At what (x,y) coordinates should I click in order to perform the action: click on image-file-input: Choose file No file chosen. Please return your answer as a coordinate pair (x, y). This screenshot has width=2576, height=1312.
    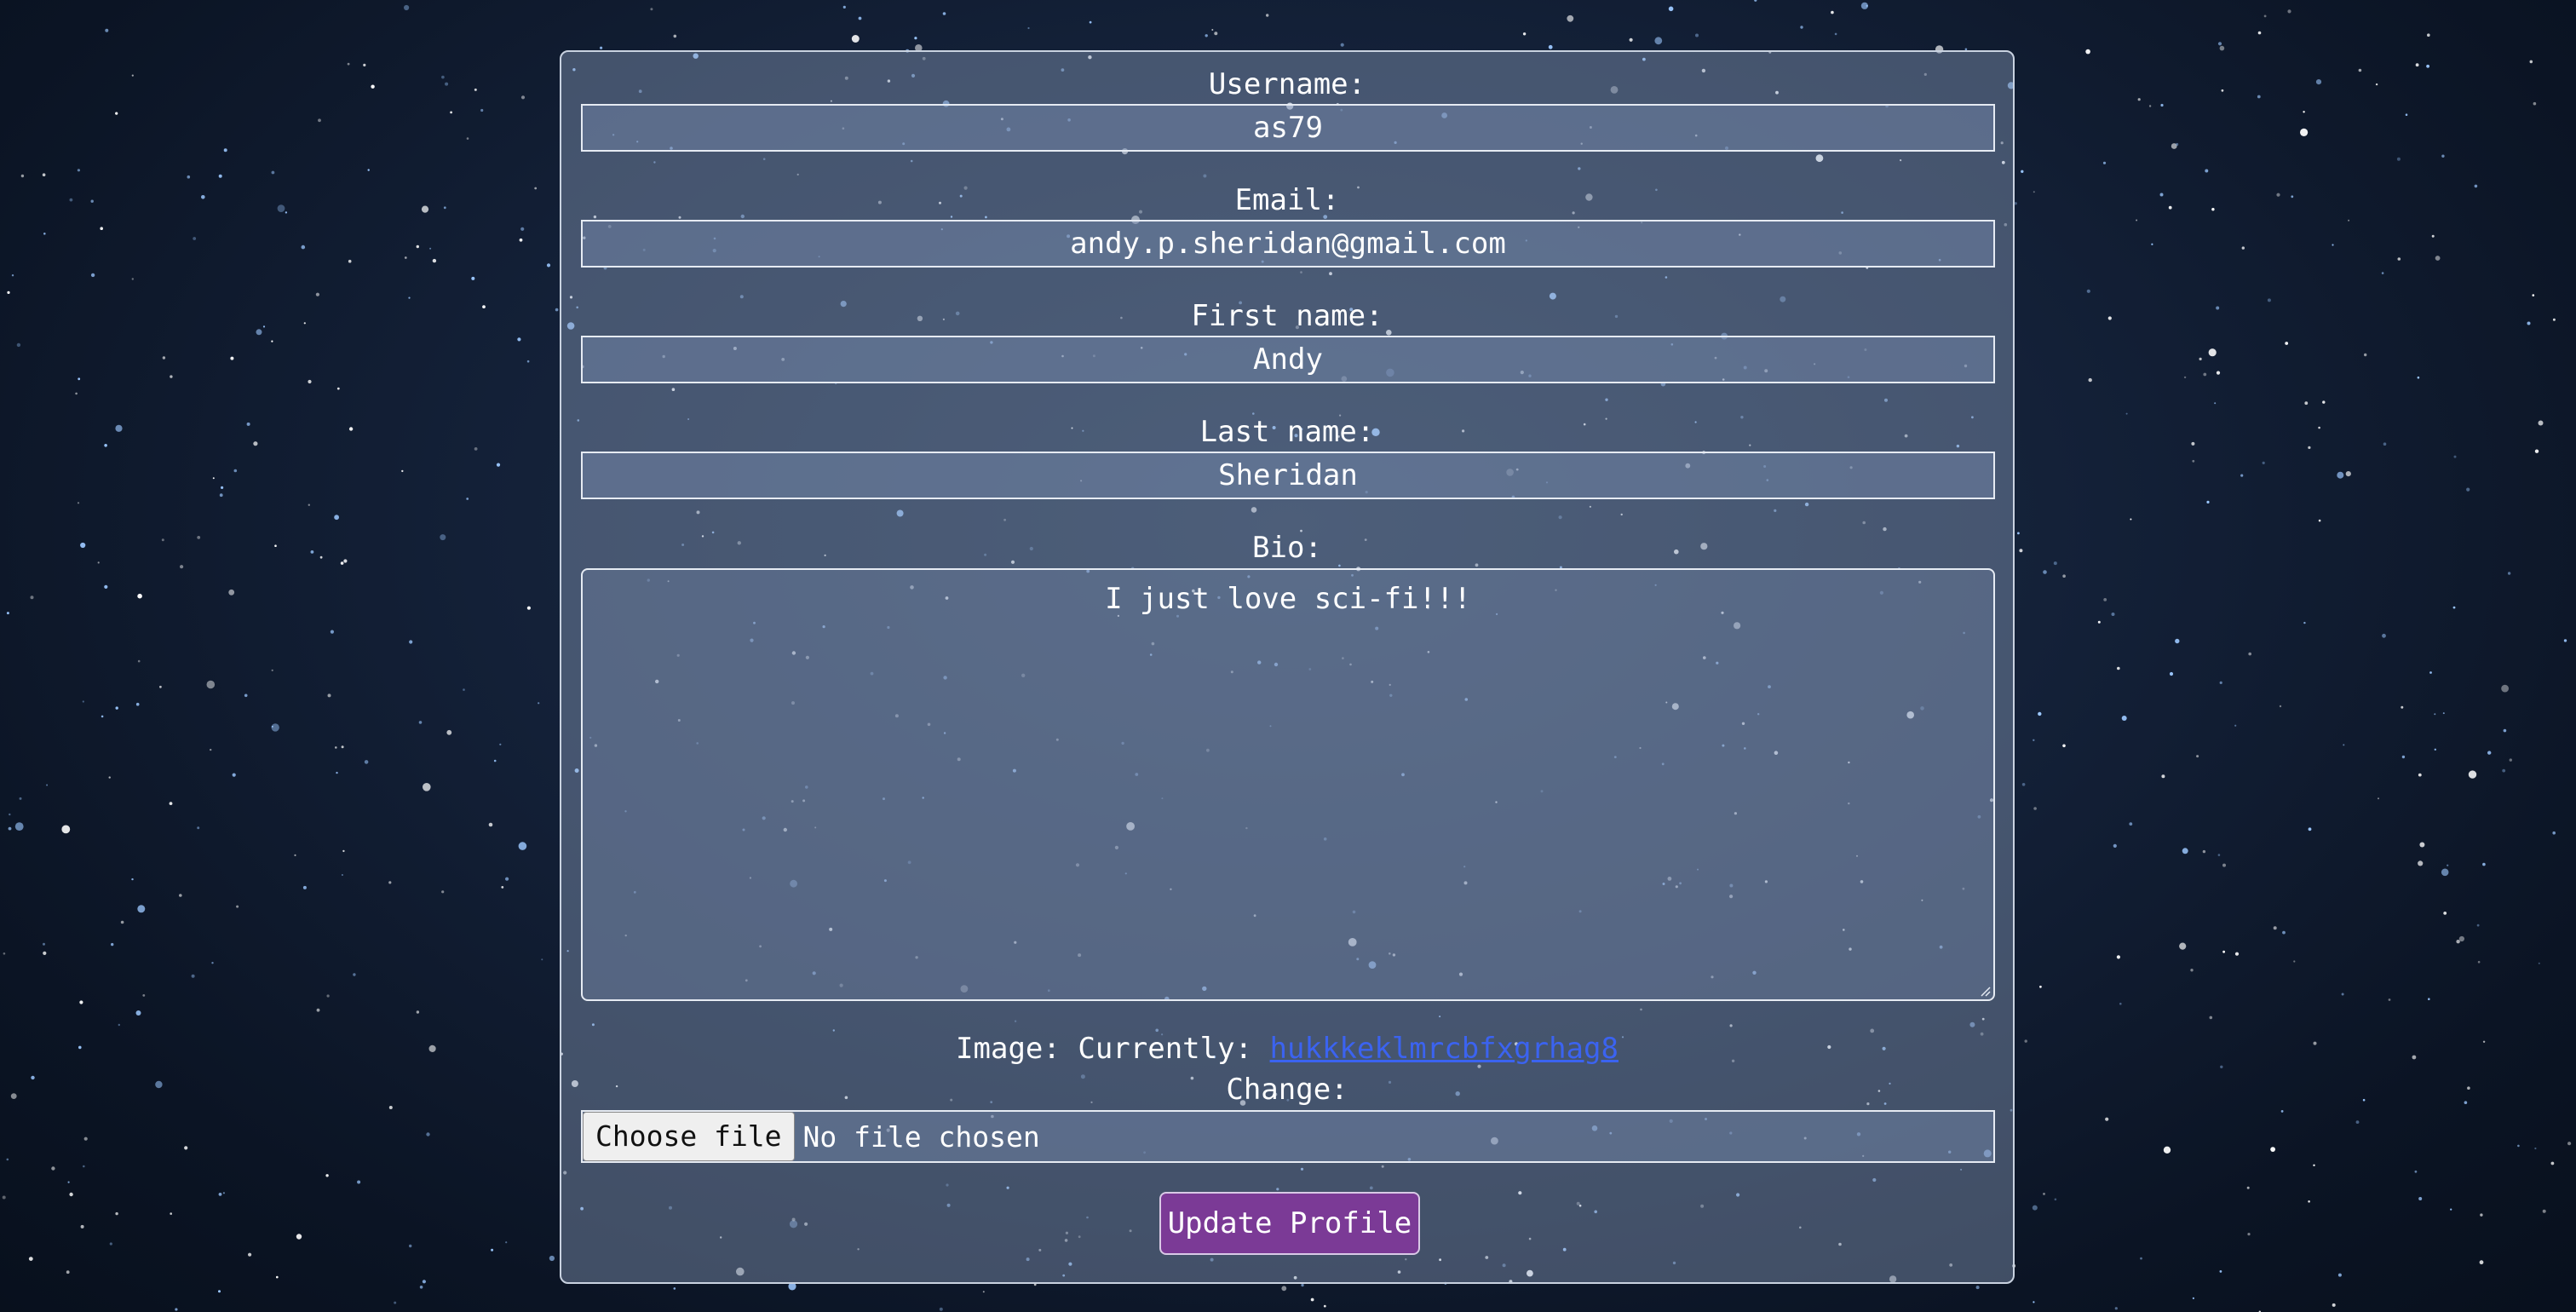
    Looking at the image, I should click on (1288, 1136).